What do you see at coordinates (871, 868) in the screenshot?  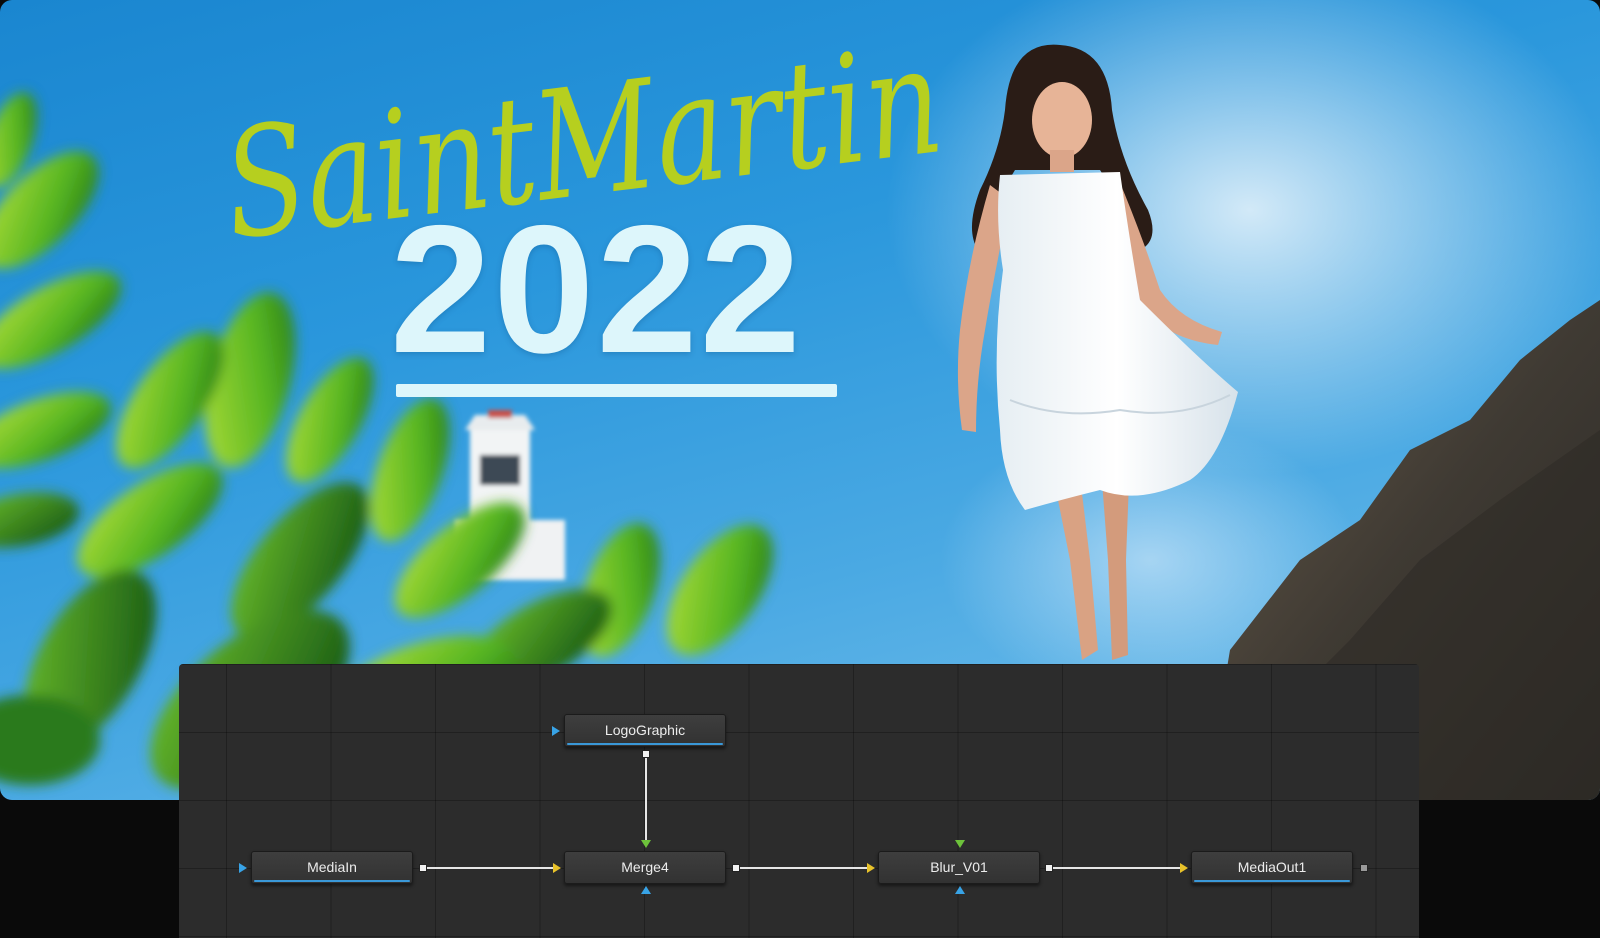 I see `blur-input-icon` at bounding box center [871, 868].